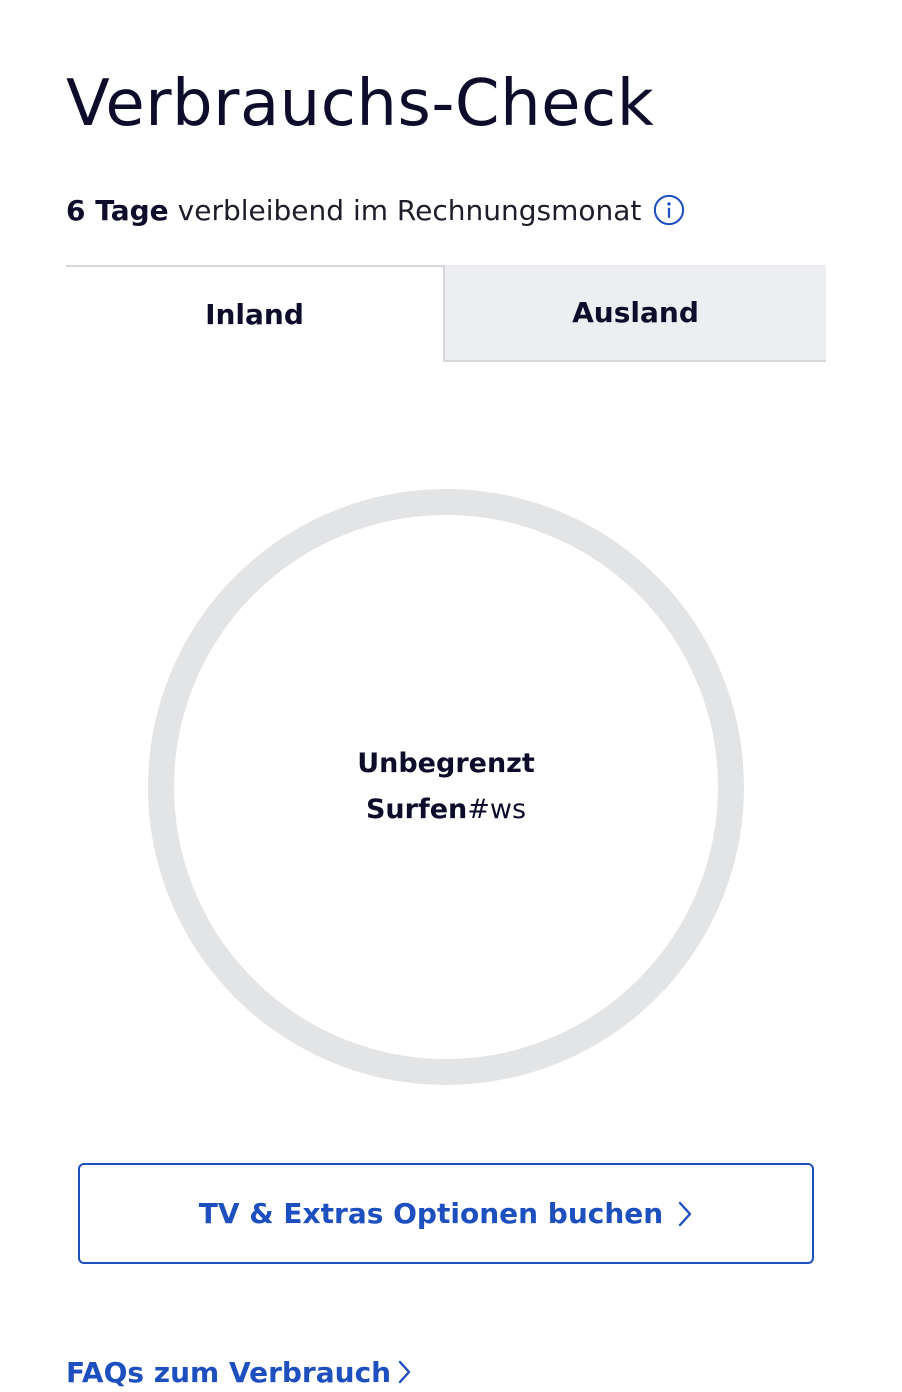 The width and height of the screenshot is (902, 1392). What do you see at coordinates (229, 1372) in the screenshot?
I see `faq-link-label: FAQs zum Verbrauch` at bounding box center [229, 1372].